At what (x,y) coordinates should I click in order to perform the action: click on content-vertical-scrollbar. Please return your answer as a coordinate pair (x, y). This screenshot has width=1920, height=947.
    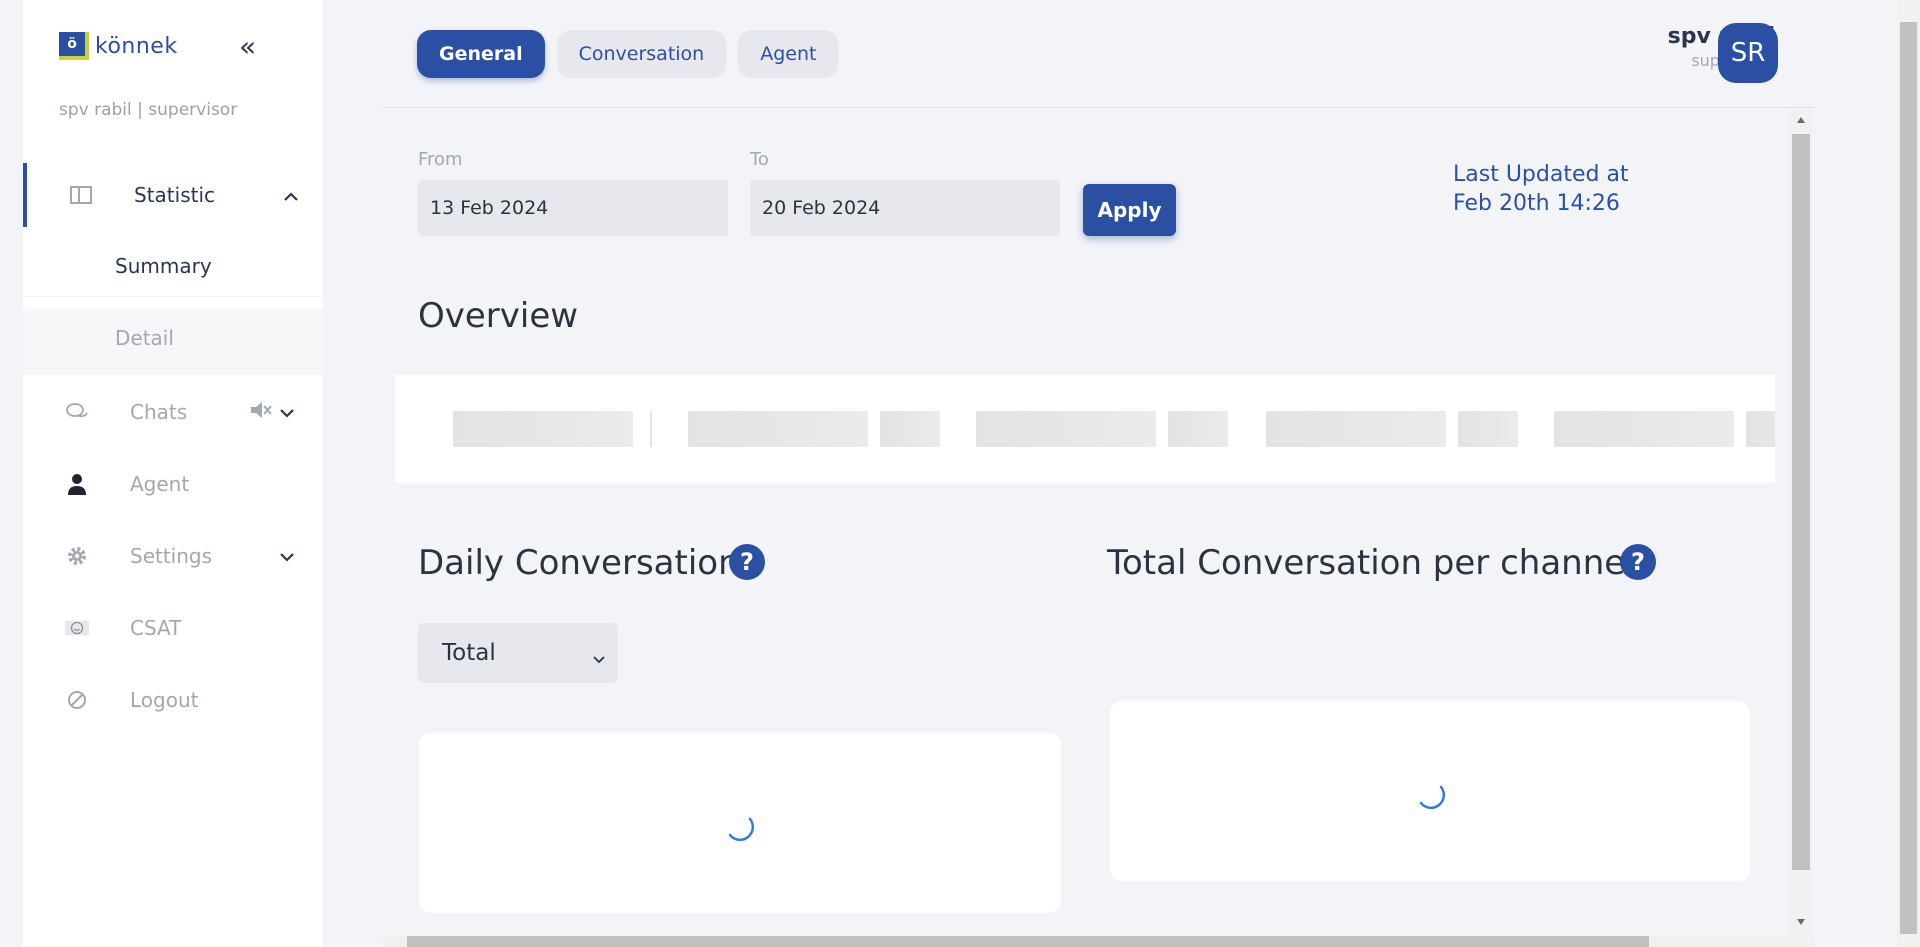
    Looking at the image, I should click on (1801, 523).